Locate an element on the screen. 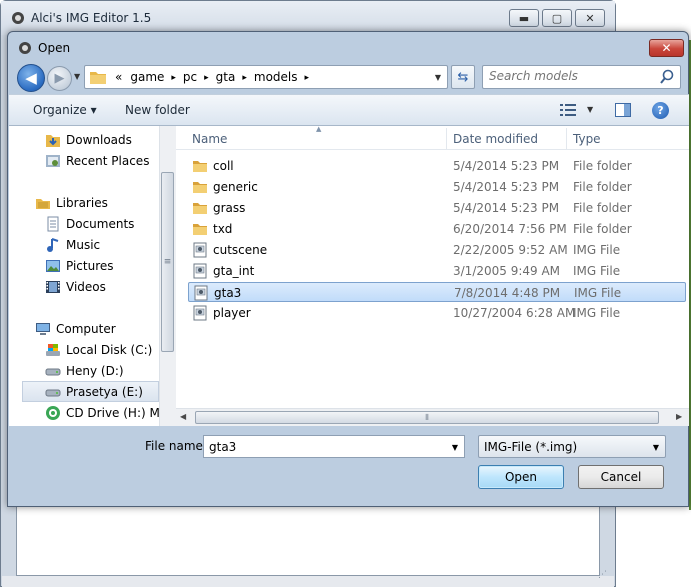  search-box is located at coordinates (581, 77).